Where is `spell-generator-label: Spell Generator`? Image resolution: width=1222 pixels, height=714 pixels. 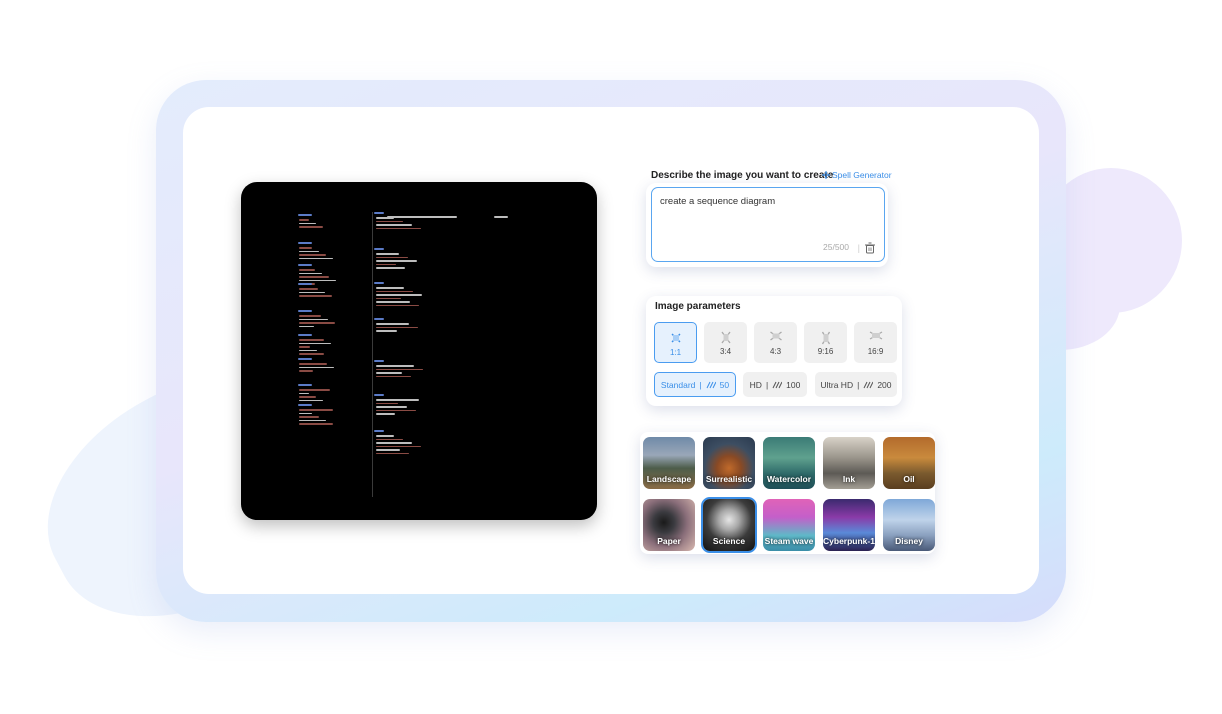 spell-generator-label: Spell Generator is located at coordinates (862, 175).